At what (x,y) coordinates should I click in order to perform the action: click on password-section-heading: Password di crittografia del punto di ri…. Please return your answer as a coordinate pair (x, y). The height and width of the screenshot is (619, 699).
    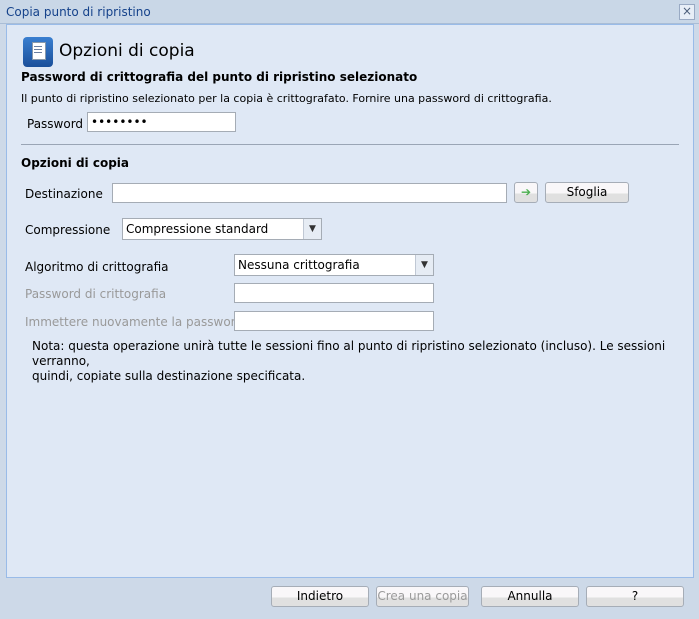
    Looking at the image, I should click on (219, 77).